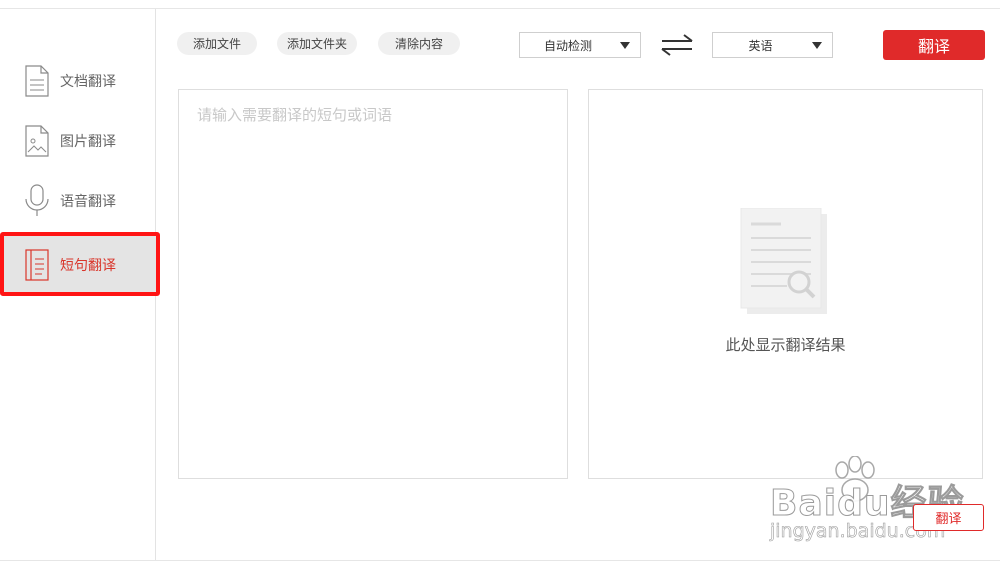 This screenshot has height=565, width=1000. I want to click on translate-button: 翻译, so click(934, 45).